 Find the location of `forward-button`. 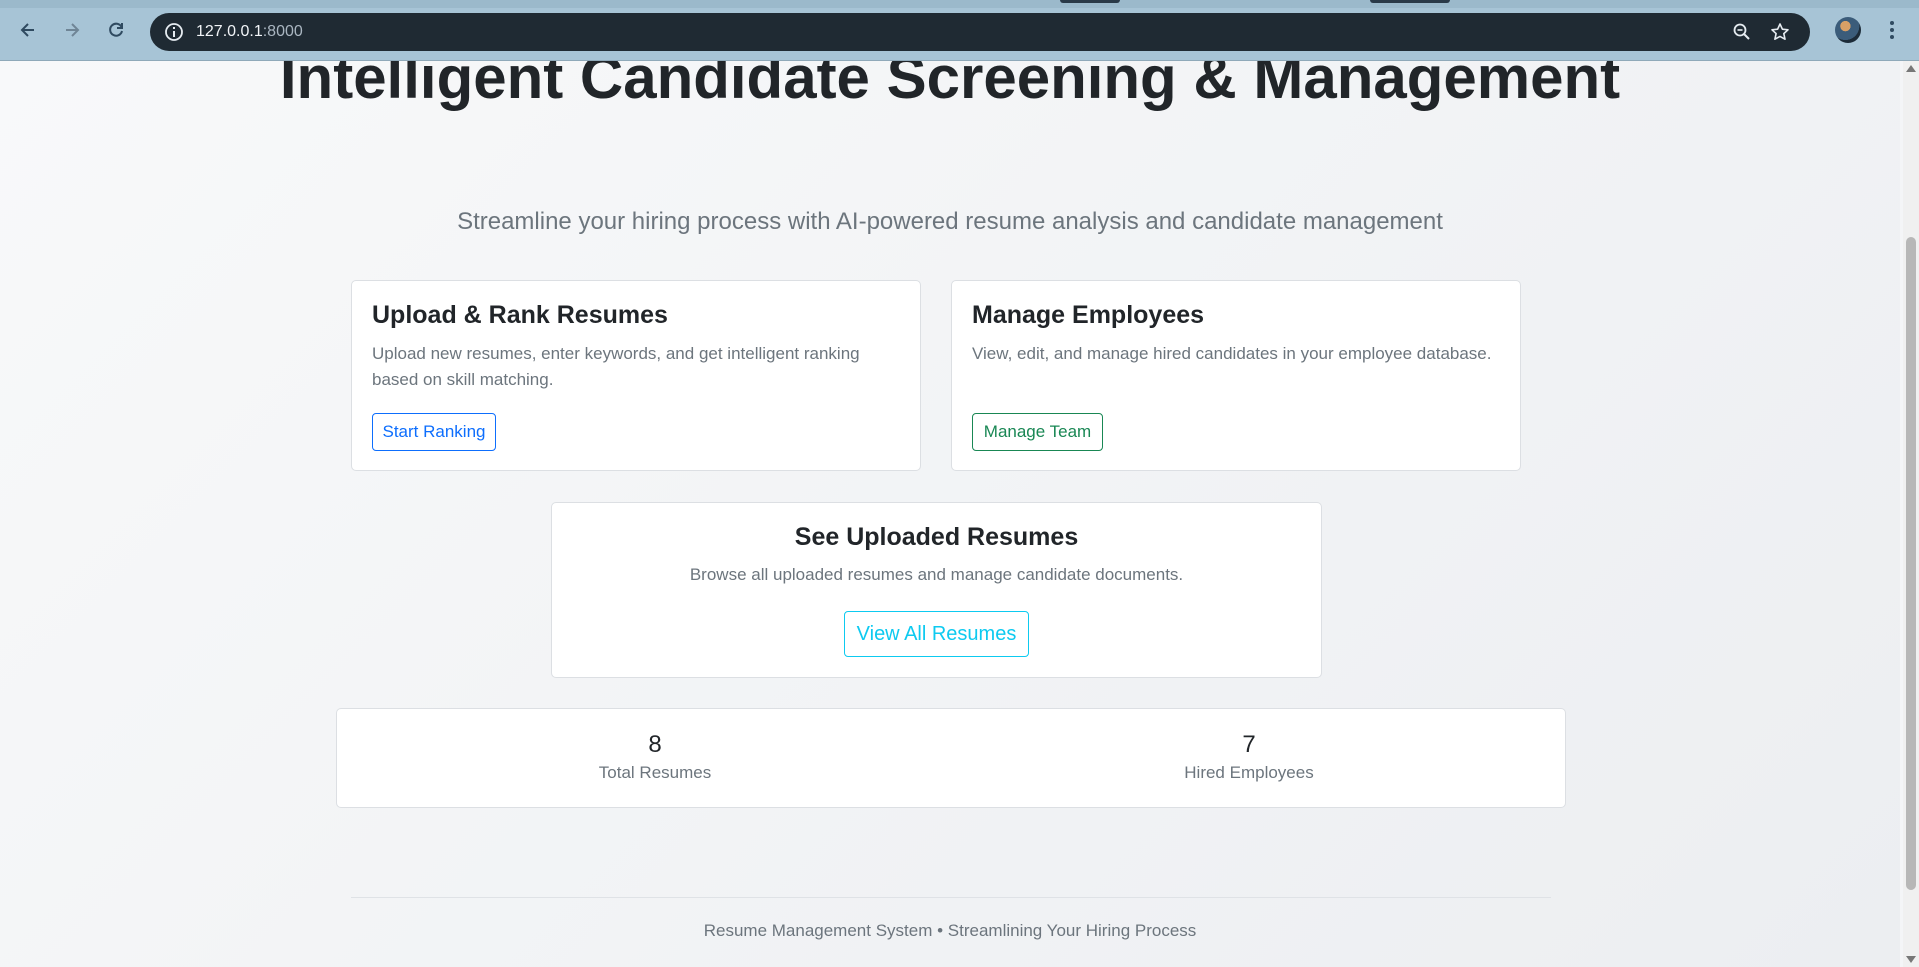

forward-button is located at coordinates (72, 30).